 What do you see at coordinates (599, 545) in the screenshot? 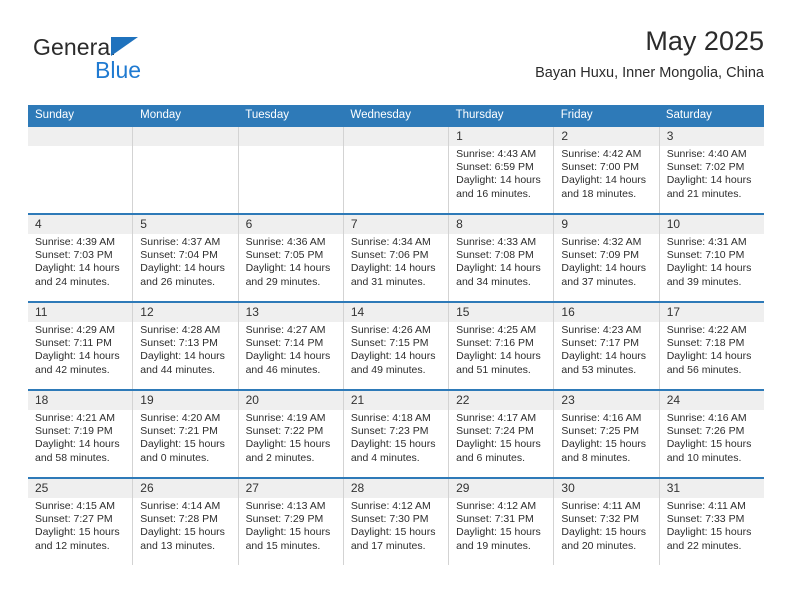
I see `daylight-text-line2: and 20 minutes.` at bounding box center [599, 545].